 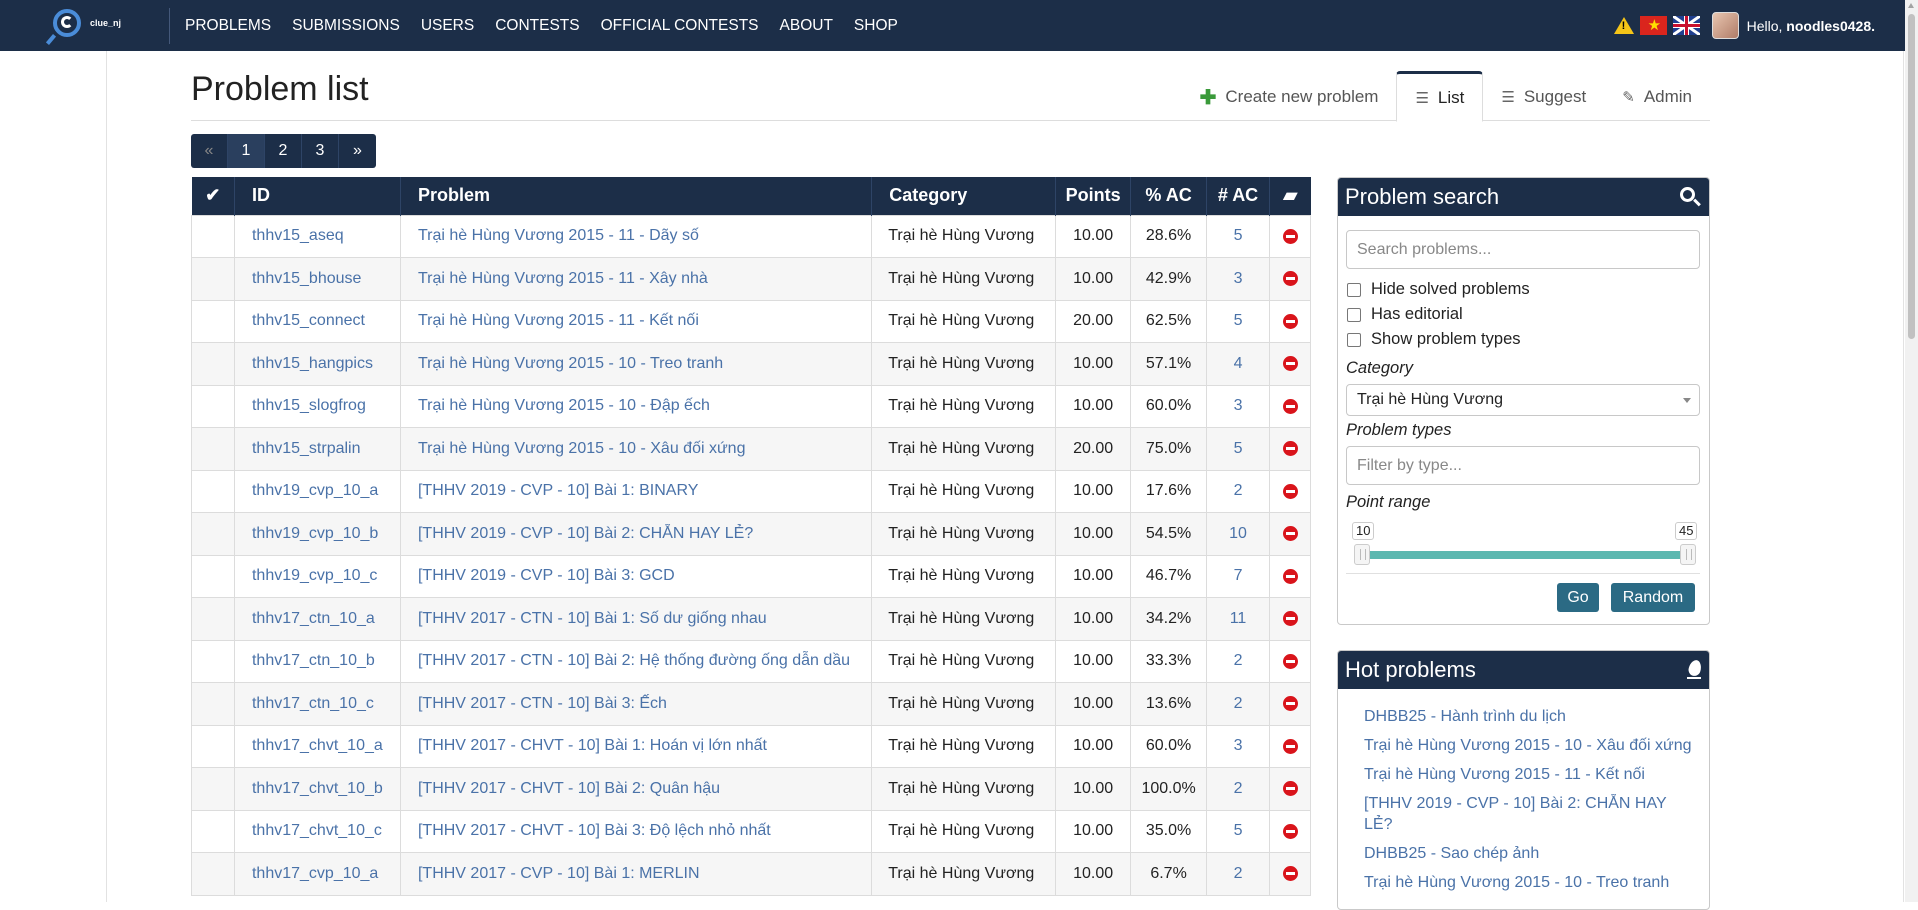 I want to click on warning-icon: !, so click(x=1623, y=25).